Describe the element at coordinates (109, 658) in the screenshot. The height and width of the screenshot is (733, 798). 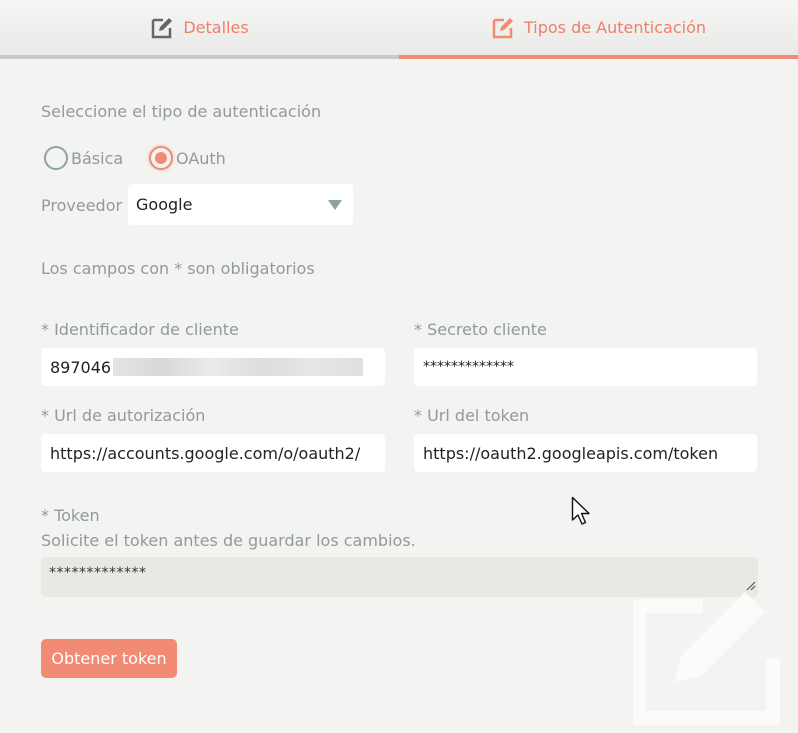
I see `get-token-button: Obtener token` at that location.